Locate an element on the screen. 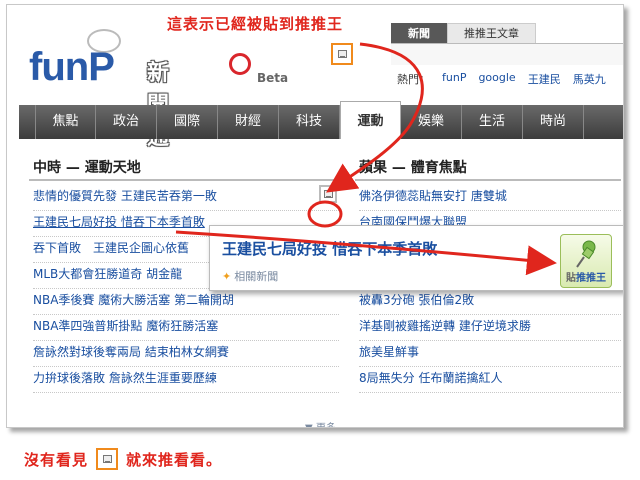 The width and height of the screenshot is (640, 480). list-item: 被轟3分砲 張伯倫2敗 is located at coordinates (490, 302).